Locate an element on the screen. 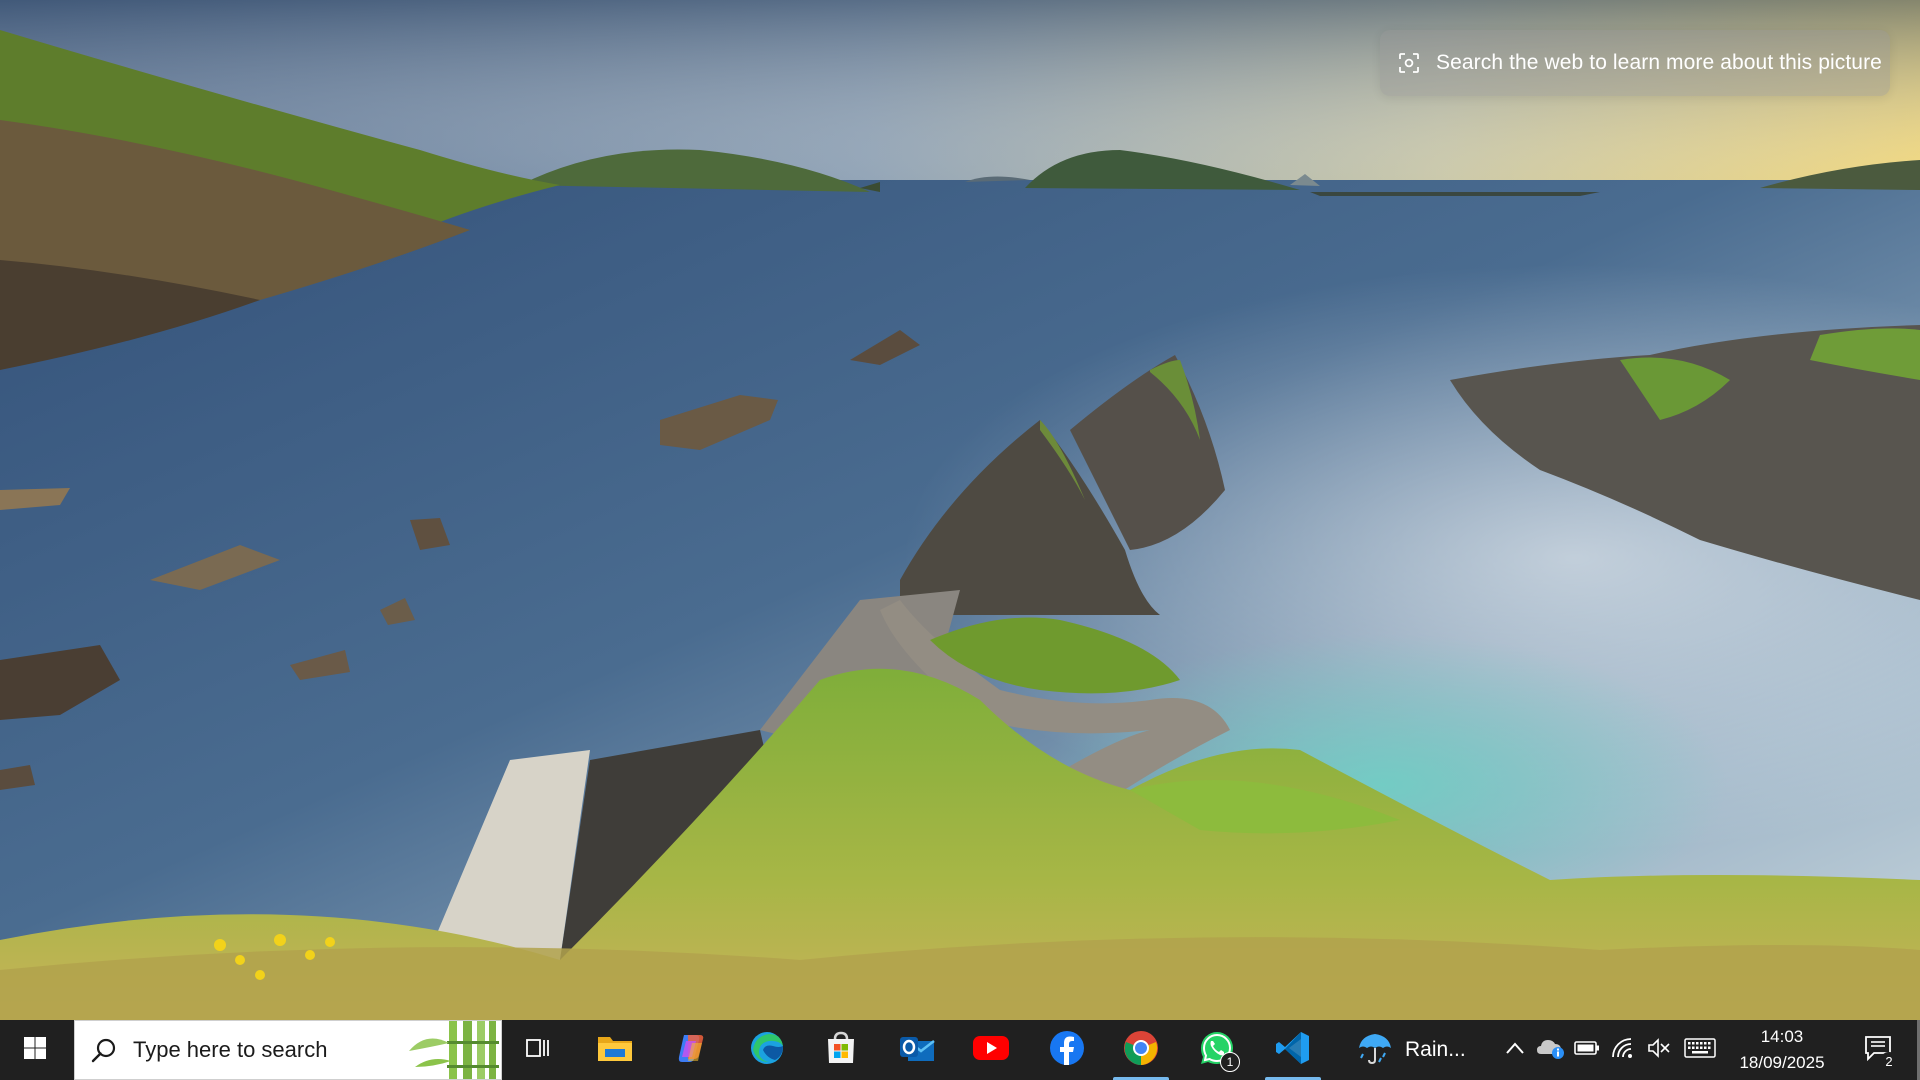 This screenshot has height=1080, width=1920. taskbar-clock: 14:03 18/09/2025 is located at coordinates (1782, 1050).